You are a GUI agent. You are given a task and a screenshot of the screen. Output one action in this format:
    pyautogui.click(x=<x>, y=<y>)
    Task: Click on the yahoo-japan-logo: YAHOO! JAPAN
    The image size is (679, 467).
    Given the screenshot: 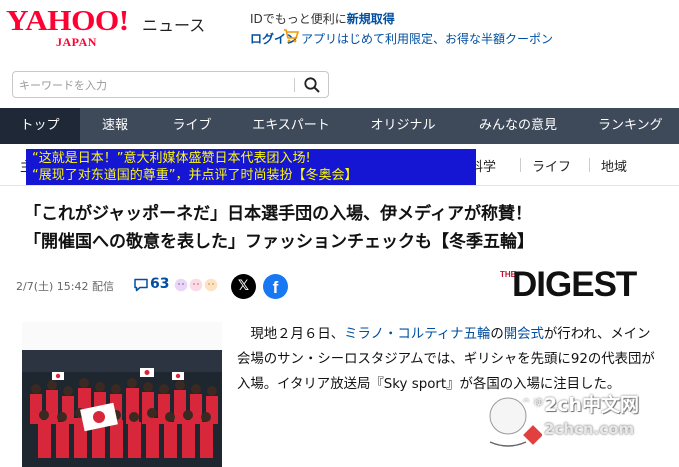 What is the action you would take?
    pyautogui.click(x=71, y=27)
    